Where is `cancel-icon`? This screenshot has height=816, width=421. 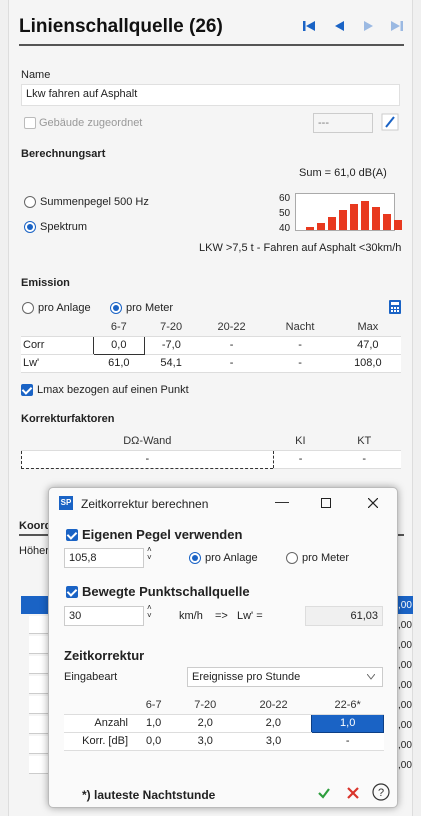 cancel-icon is located at coordinates (353, 793).